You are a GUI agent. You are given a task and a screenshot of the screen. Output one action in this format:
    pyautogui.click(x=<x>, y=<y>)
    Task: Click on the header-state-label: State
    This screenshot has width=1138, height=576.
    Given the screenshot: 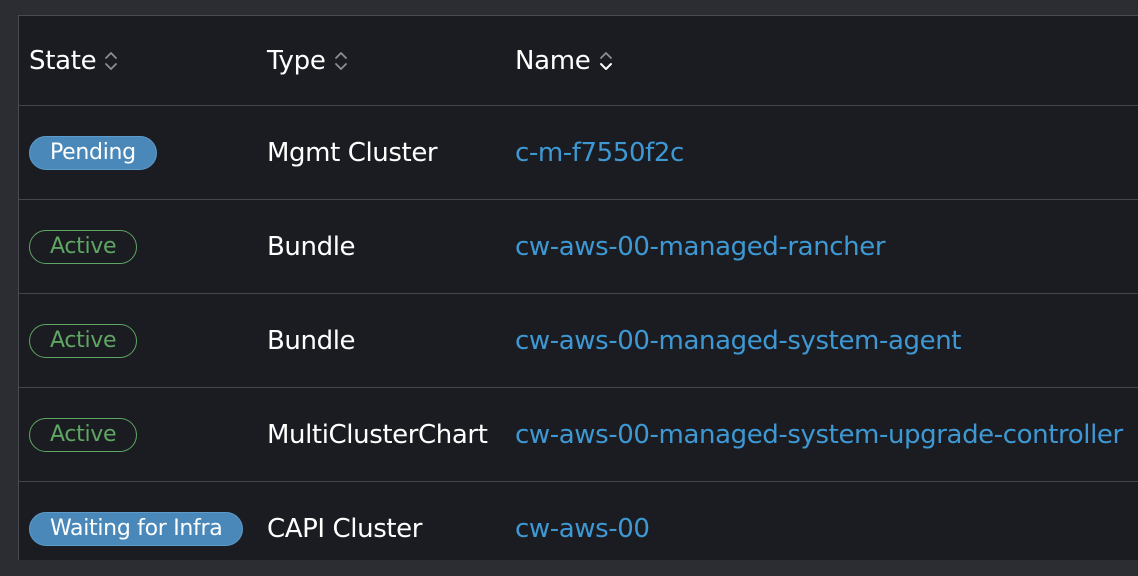 What is the action you would take?
    pyautogui.click(x=63, y=60)
    